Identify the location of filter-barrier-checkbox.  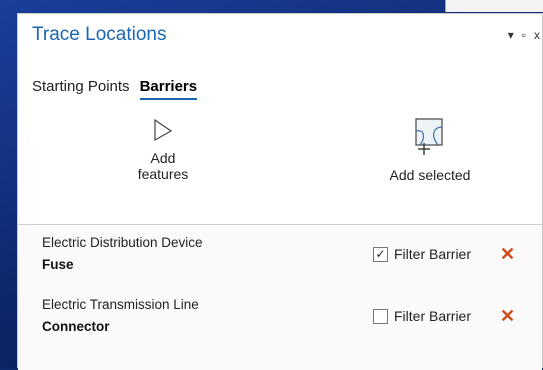
(380, 316).